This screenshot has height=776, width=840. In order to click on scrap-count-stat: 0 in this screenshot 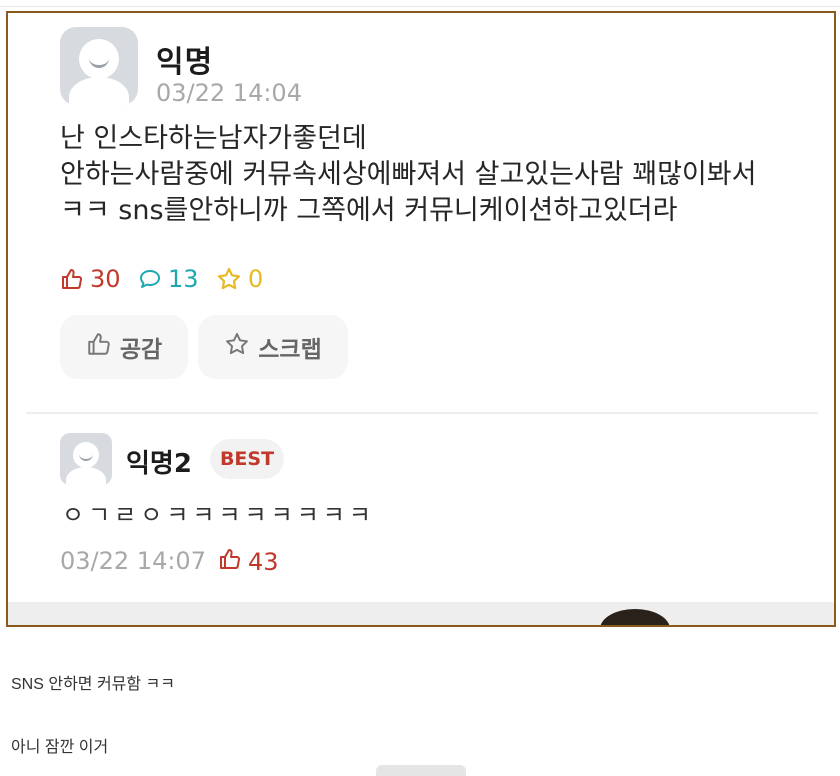, I will do `click(239, 279)`.